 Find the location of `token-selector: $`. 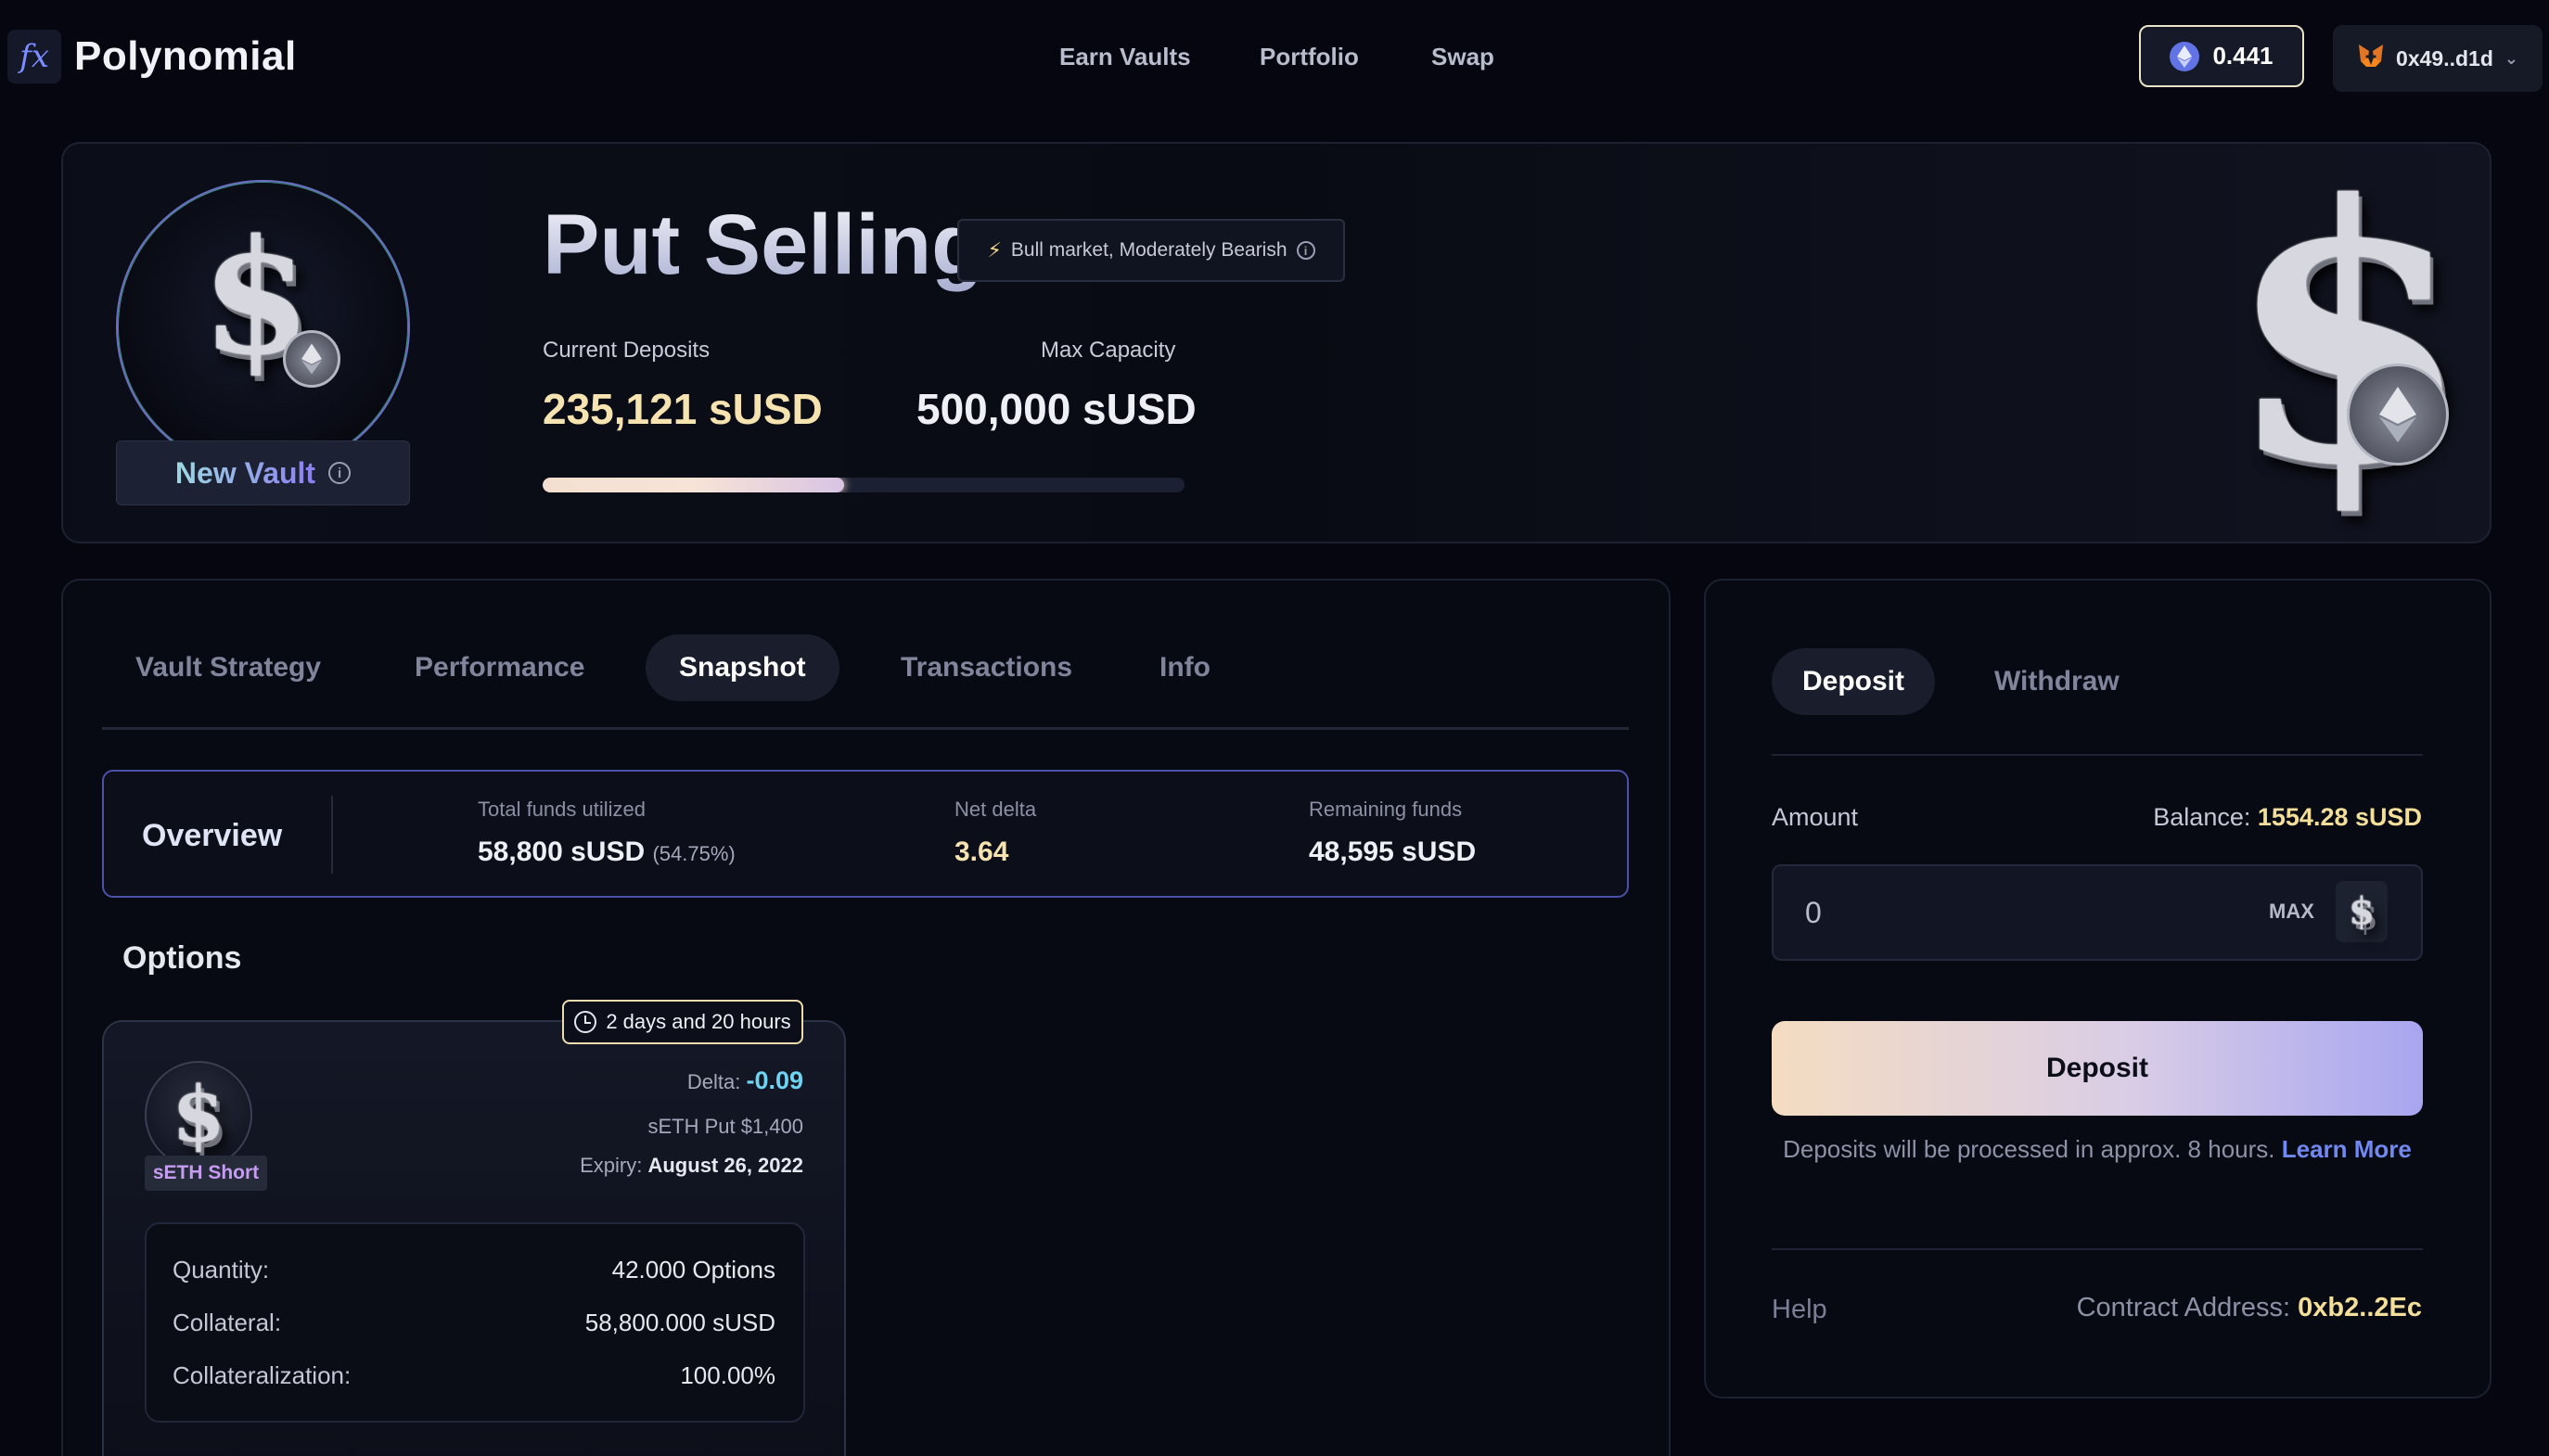

token-selector: $ is located at coordinates (2362, 911).